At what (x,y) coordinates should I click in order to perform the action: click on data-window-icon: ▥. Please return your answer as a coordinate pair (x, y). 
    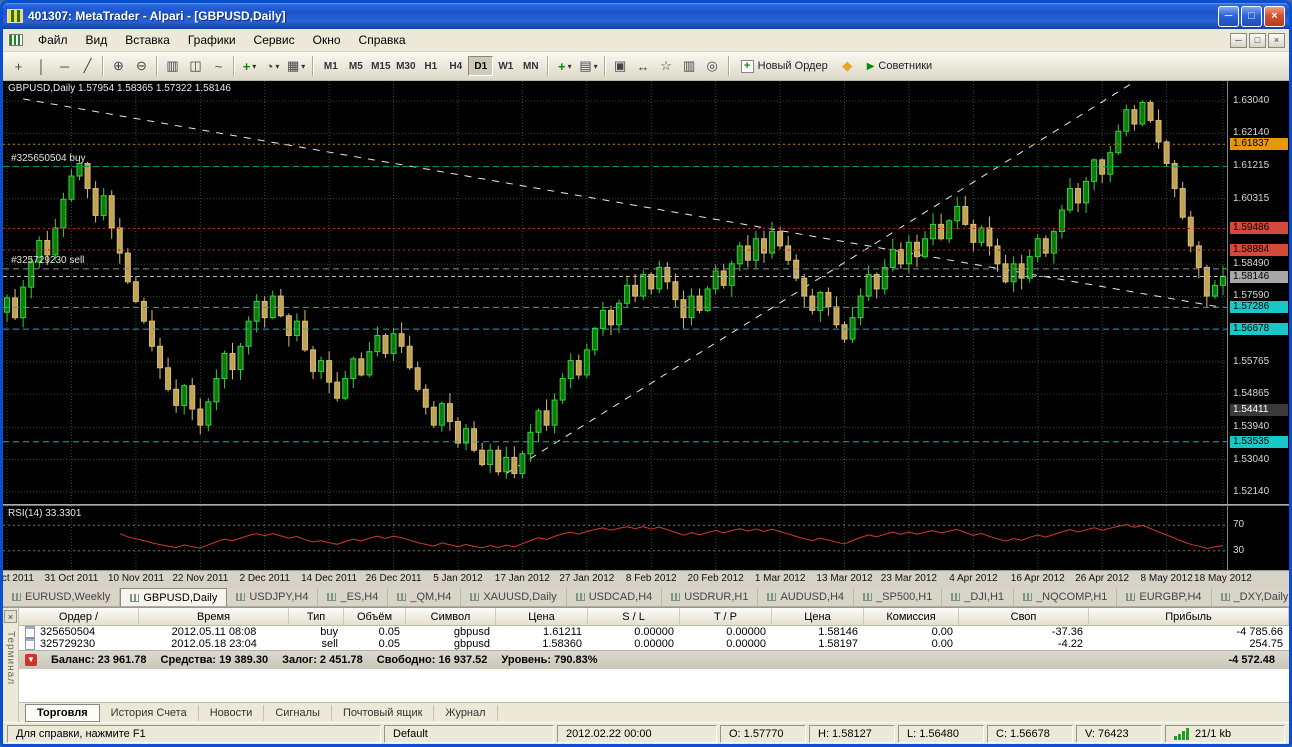
    Looking at the image, I should click on (689, 66).